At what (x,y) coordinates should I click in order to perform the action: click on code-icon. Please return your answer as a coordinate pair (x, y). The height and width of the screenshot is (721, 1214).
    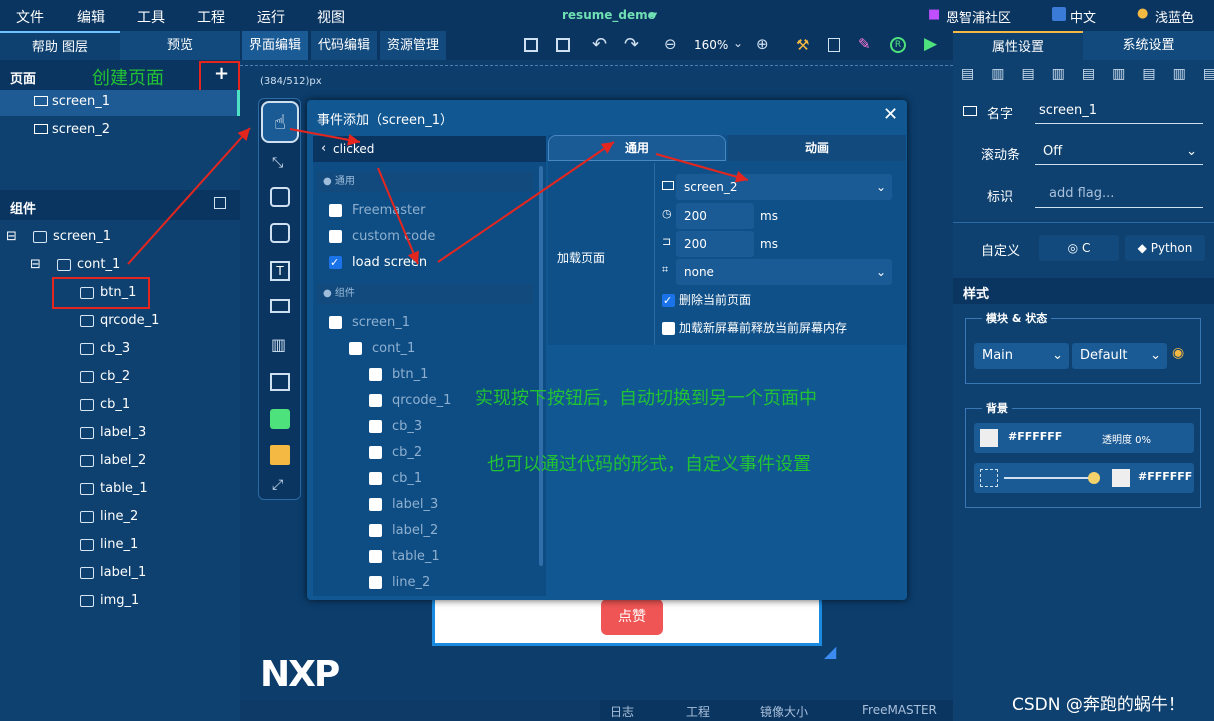
    Looking at the image, I should click on (834, 45).